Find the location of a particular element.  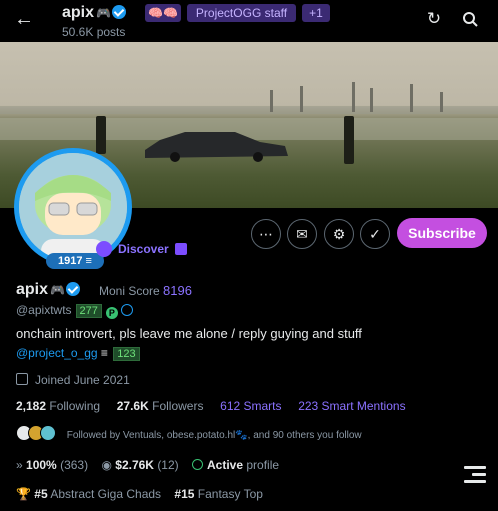

banner-person-right is located at coordinates (349, 140).